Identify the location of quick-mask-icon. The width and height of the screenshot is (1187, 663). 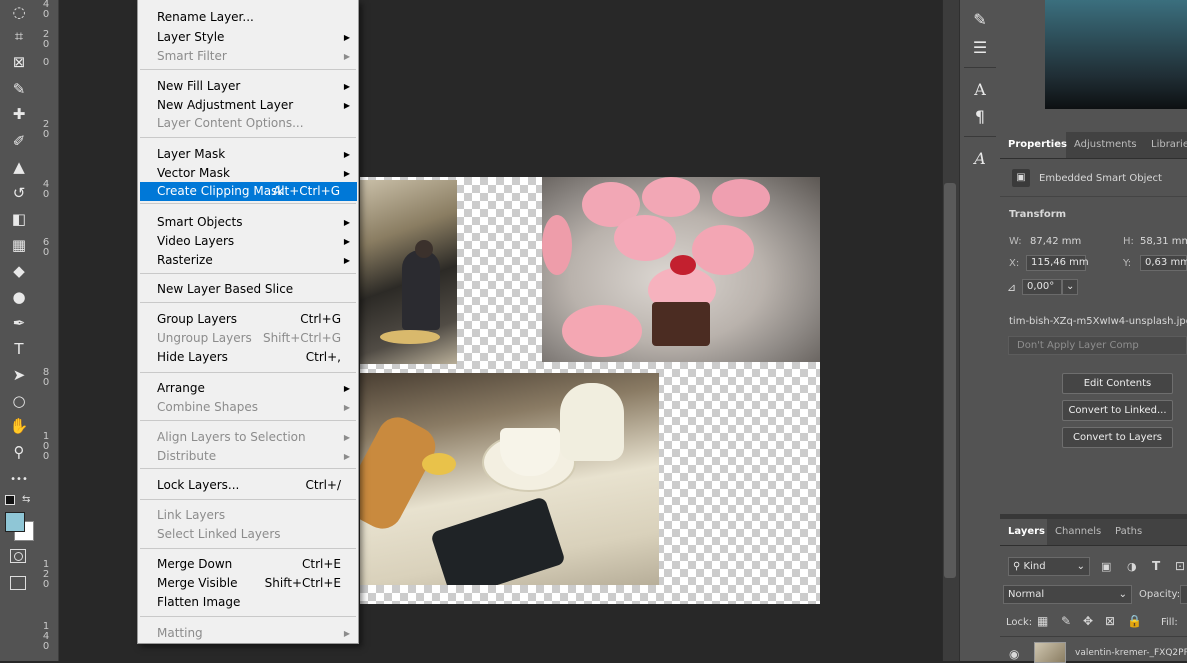
(18, 556).